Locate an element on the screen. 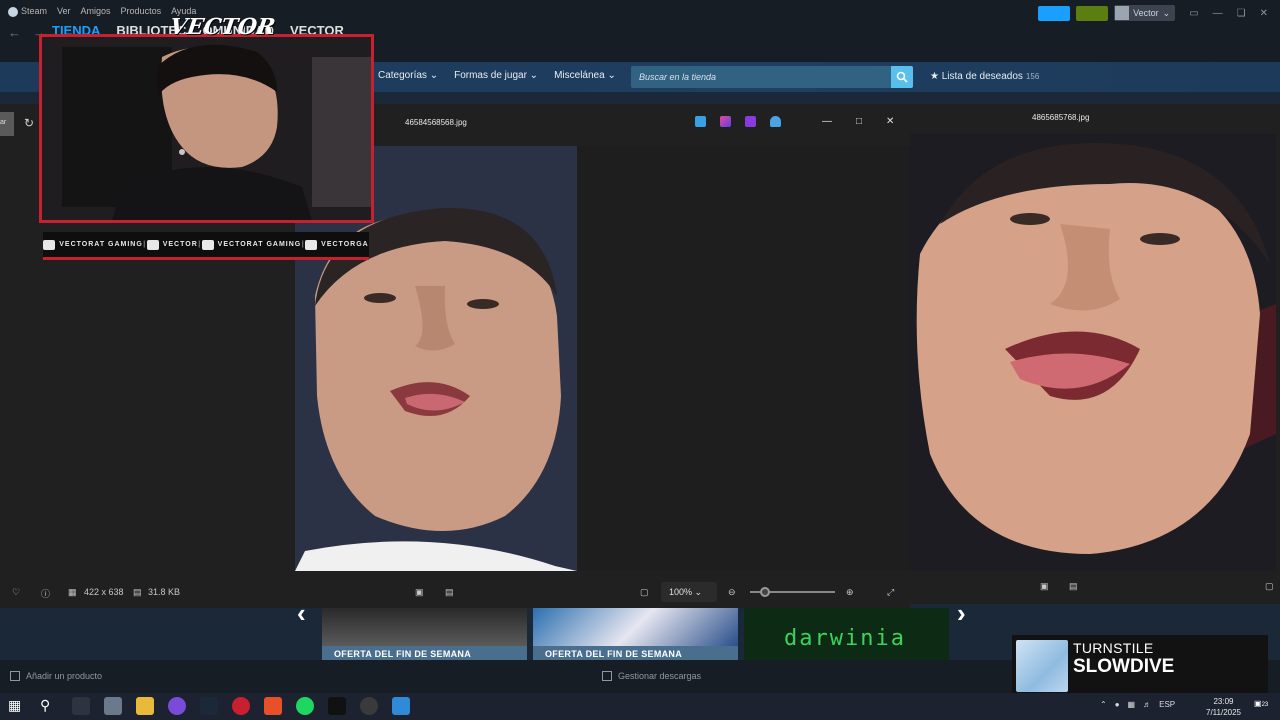 The height and width of the screenshot is (720, 1280). wishlist-link: ★ Lista de deseados 156 is located at coordinates (984, 76).